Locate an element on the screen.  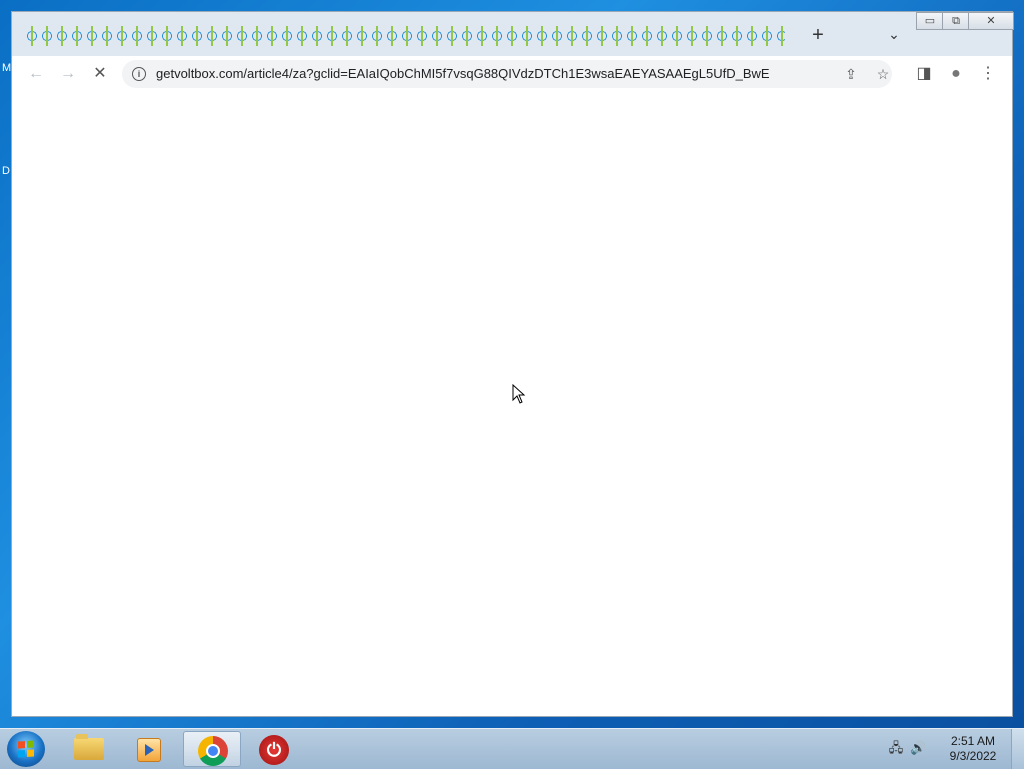
taskbar-media-player is located at coordinates (150, 749).